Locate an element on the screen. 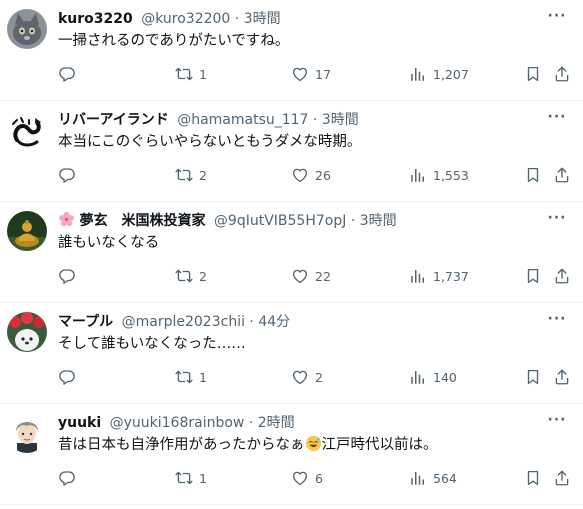 This screenshot has width=583, height=509. like-count: 17 is located at coordinates (323, 74).